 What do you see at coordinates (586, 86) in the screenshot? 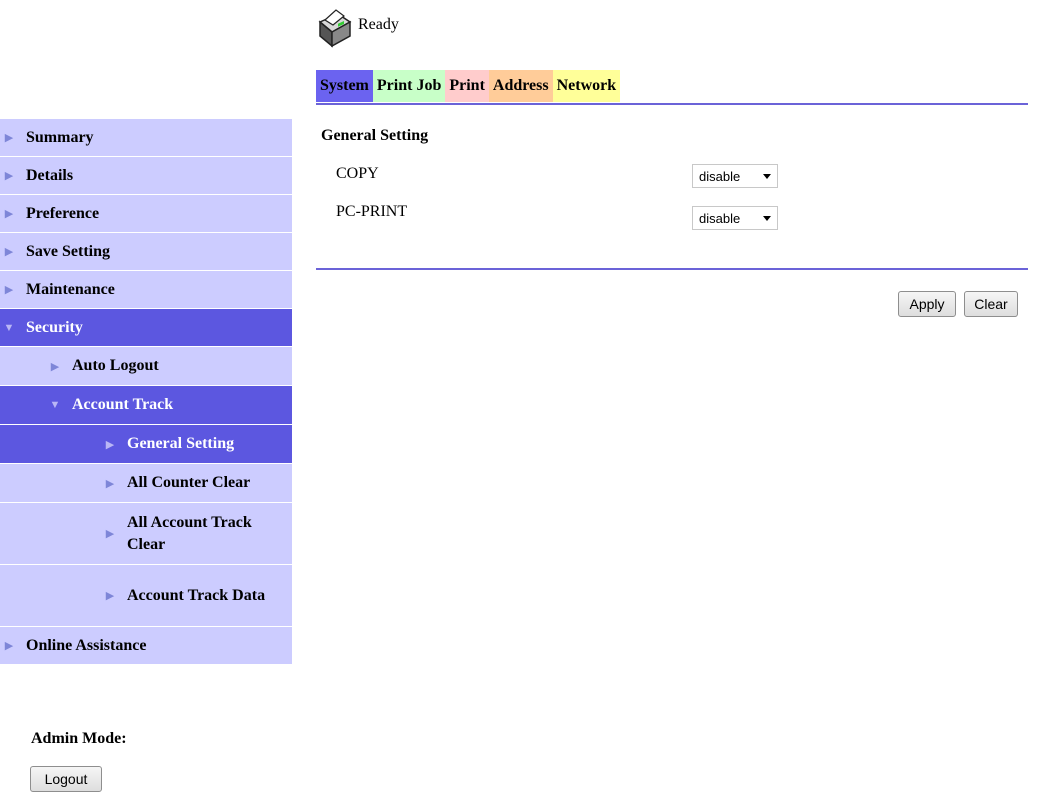
I see `tab-network: Network` at bounding box center [586, 86].